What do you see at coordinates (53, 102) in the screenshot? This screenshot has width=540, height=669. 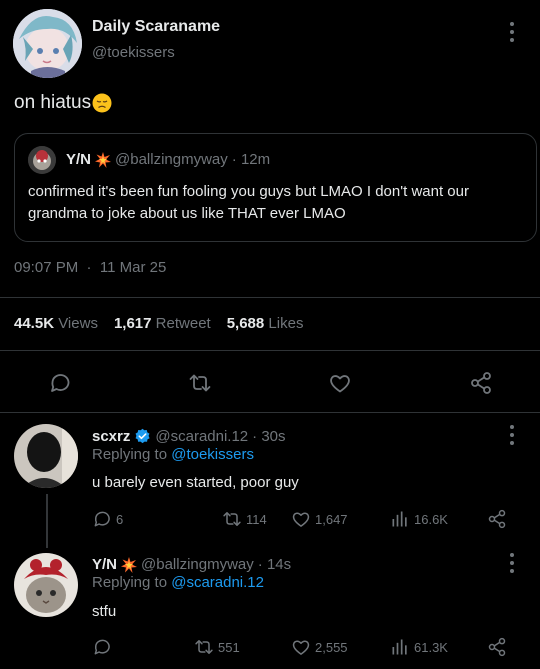 I see `main-tweet-body: on hiatus` at bounding box center [53, 102].